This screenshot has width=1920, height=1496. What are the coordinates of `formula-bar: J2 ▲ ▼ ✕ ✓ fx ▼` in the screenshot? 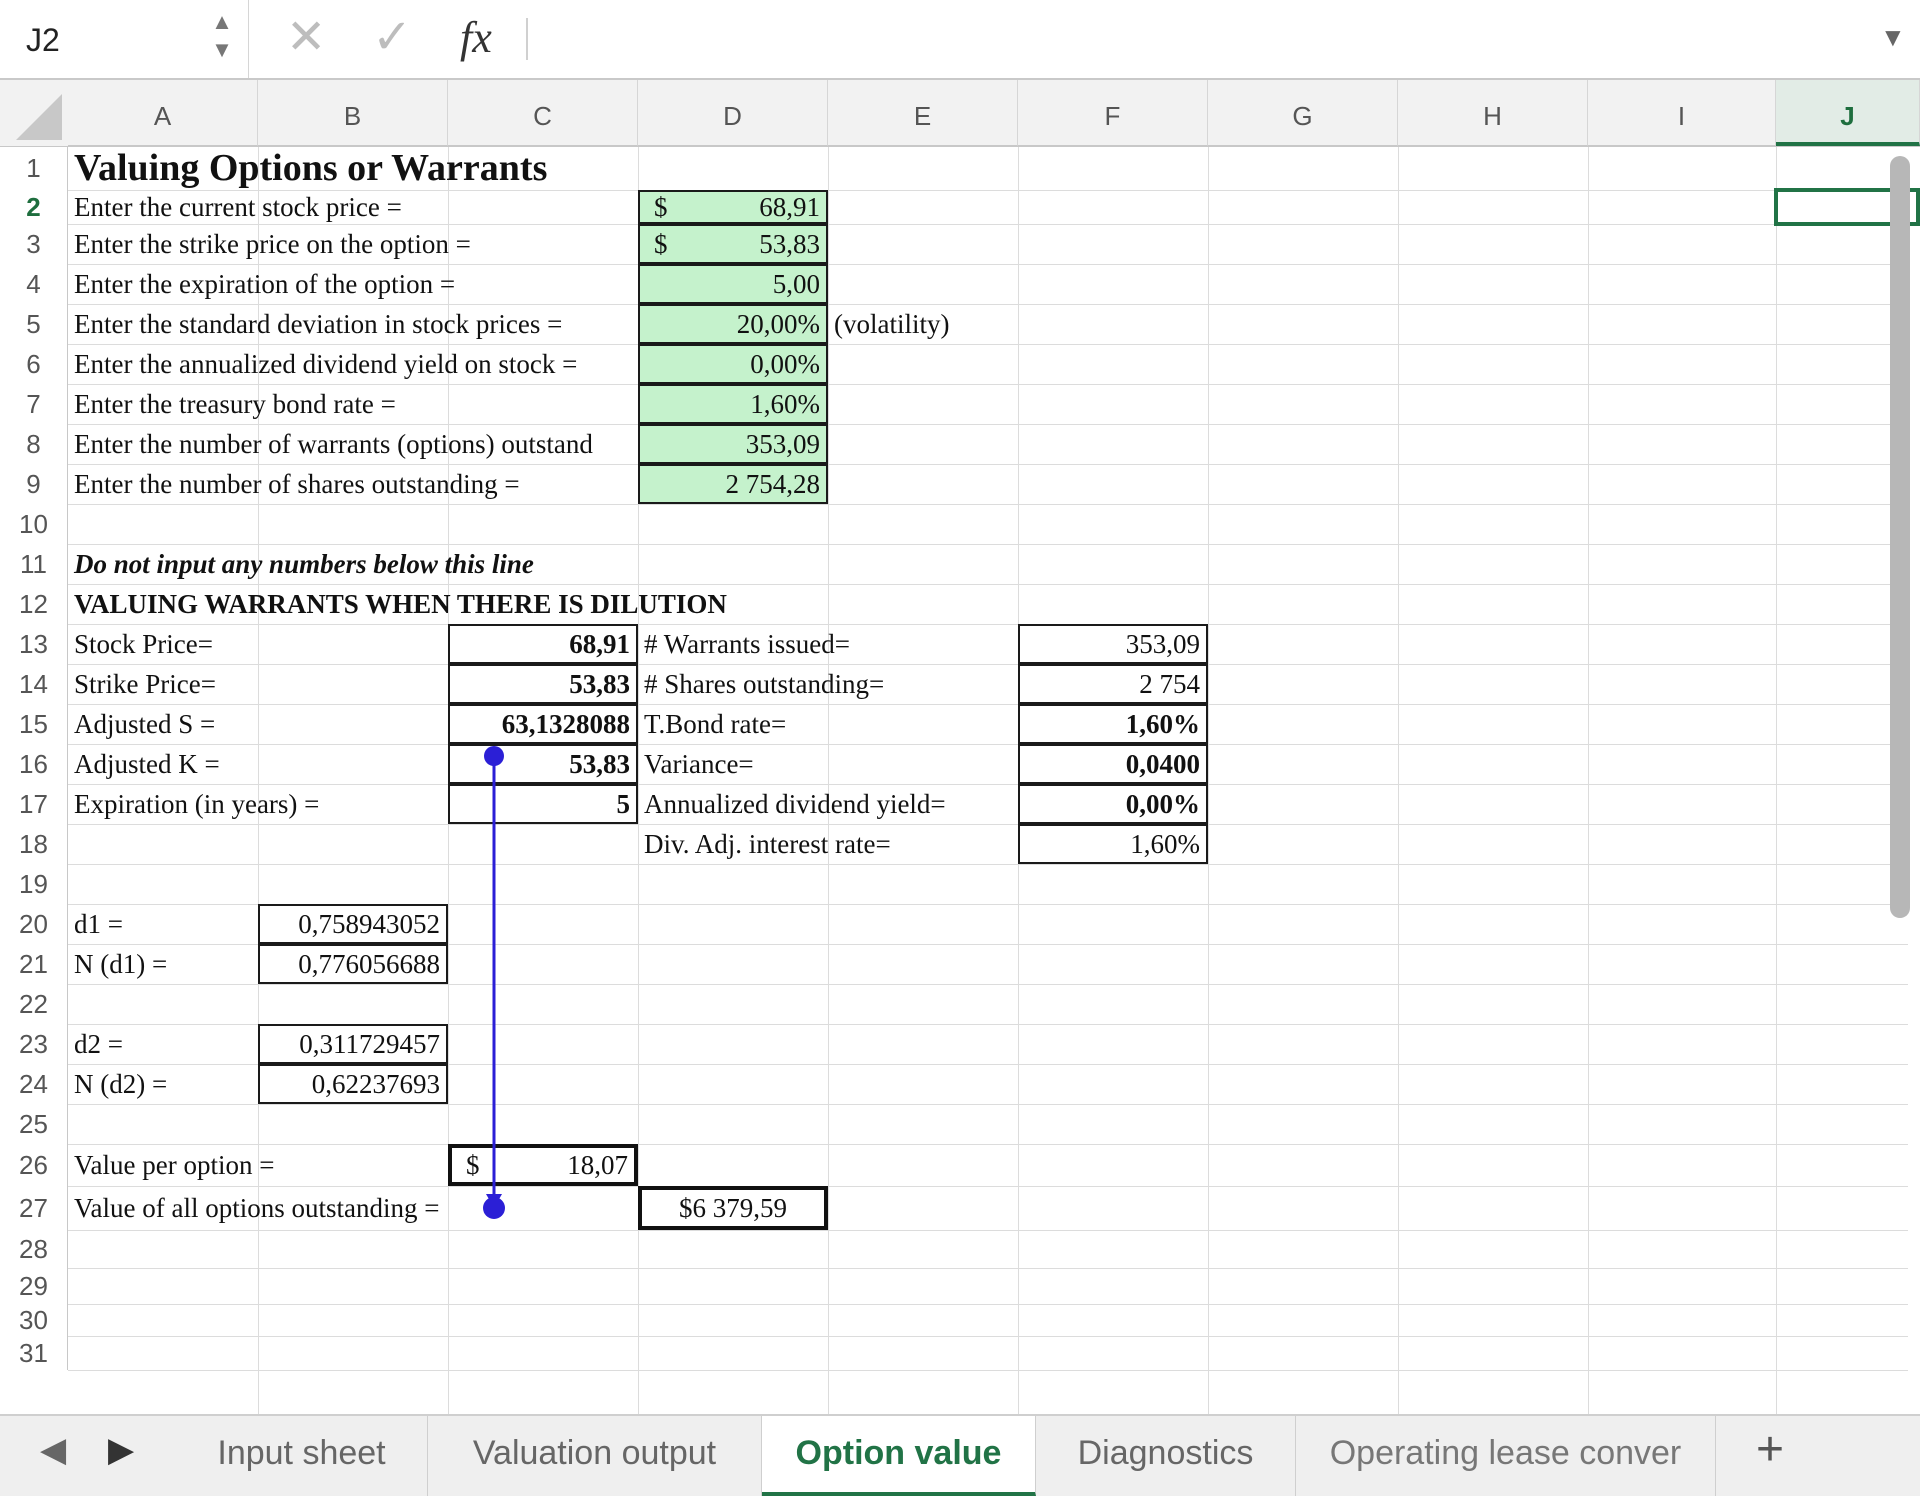 It's located at (960, 40).